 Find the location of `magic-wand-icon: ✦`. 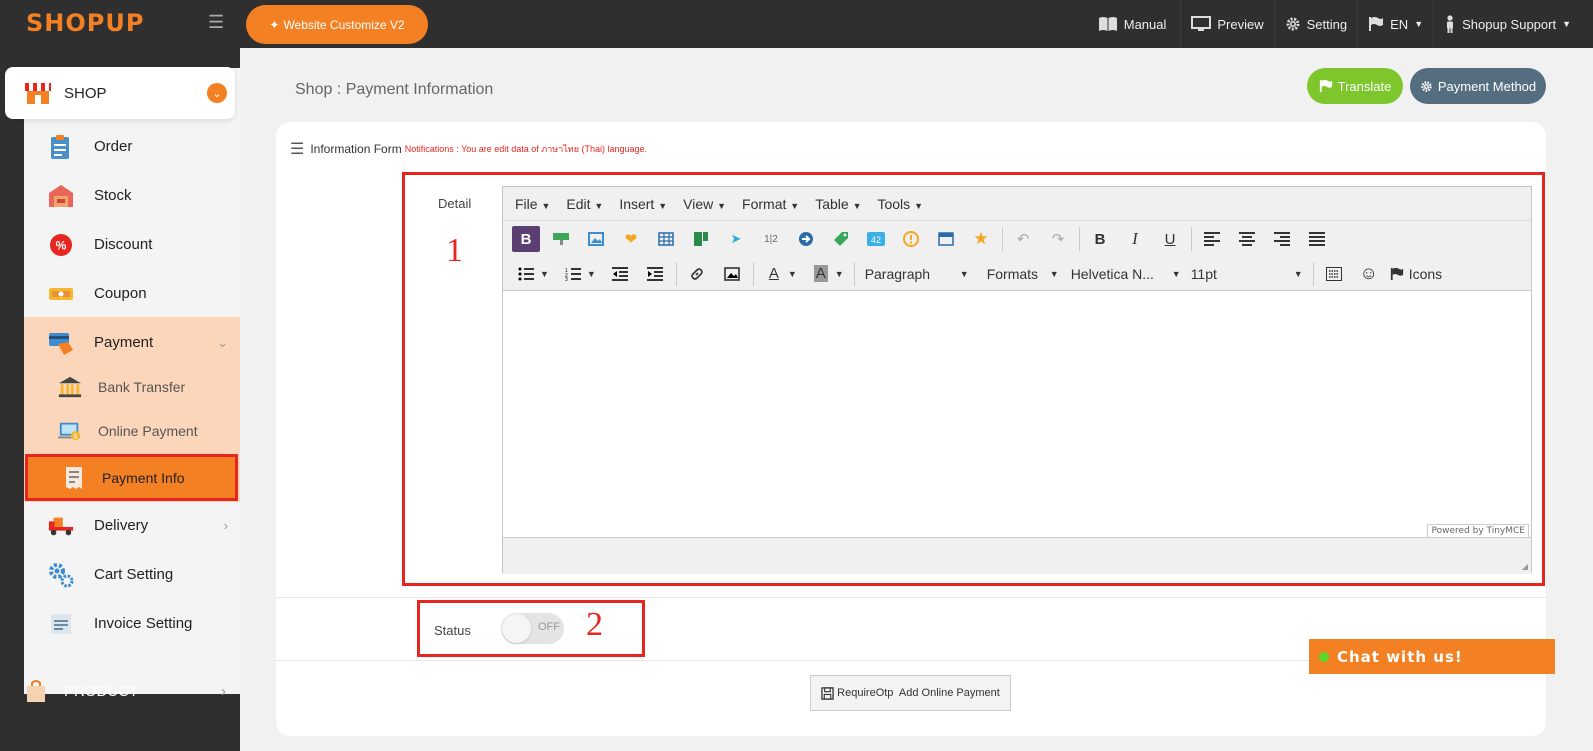

magic-wand-icon: ✦ is located at coordinates (274, 24).